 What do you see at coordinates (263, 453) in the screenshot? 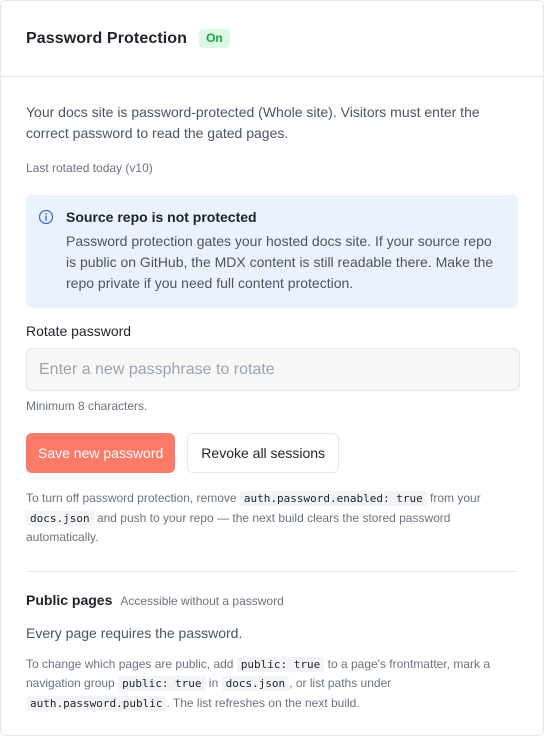
I see `revoke-all-sessions-button: Revoke all sessions` at bounding box center [263, 453].